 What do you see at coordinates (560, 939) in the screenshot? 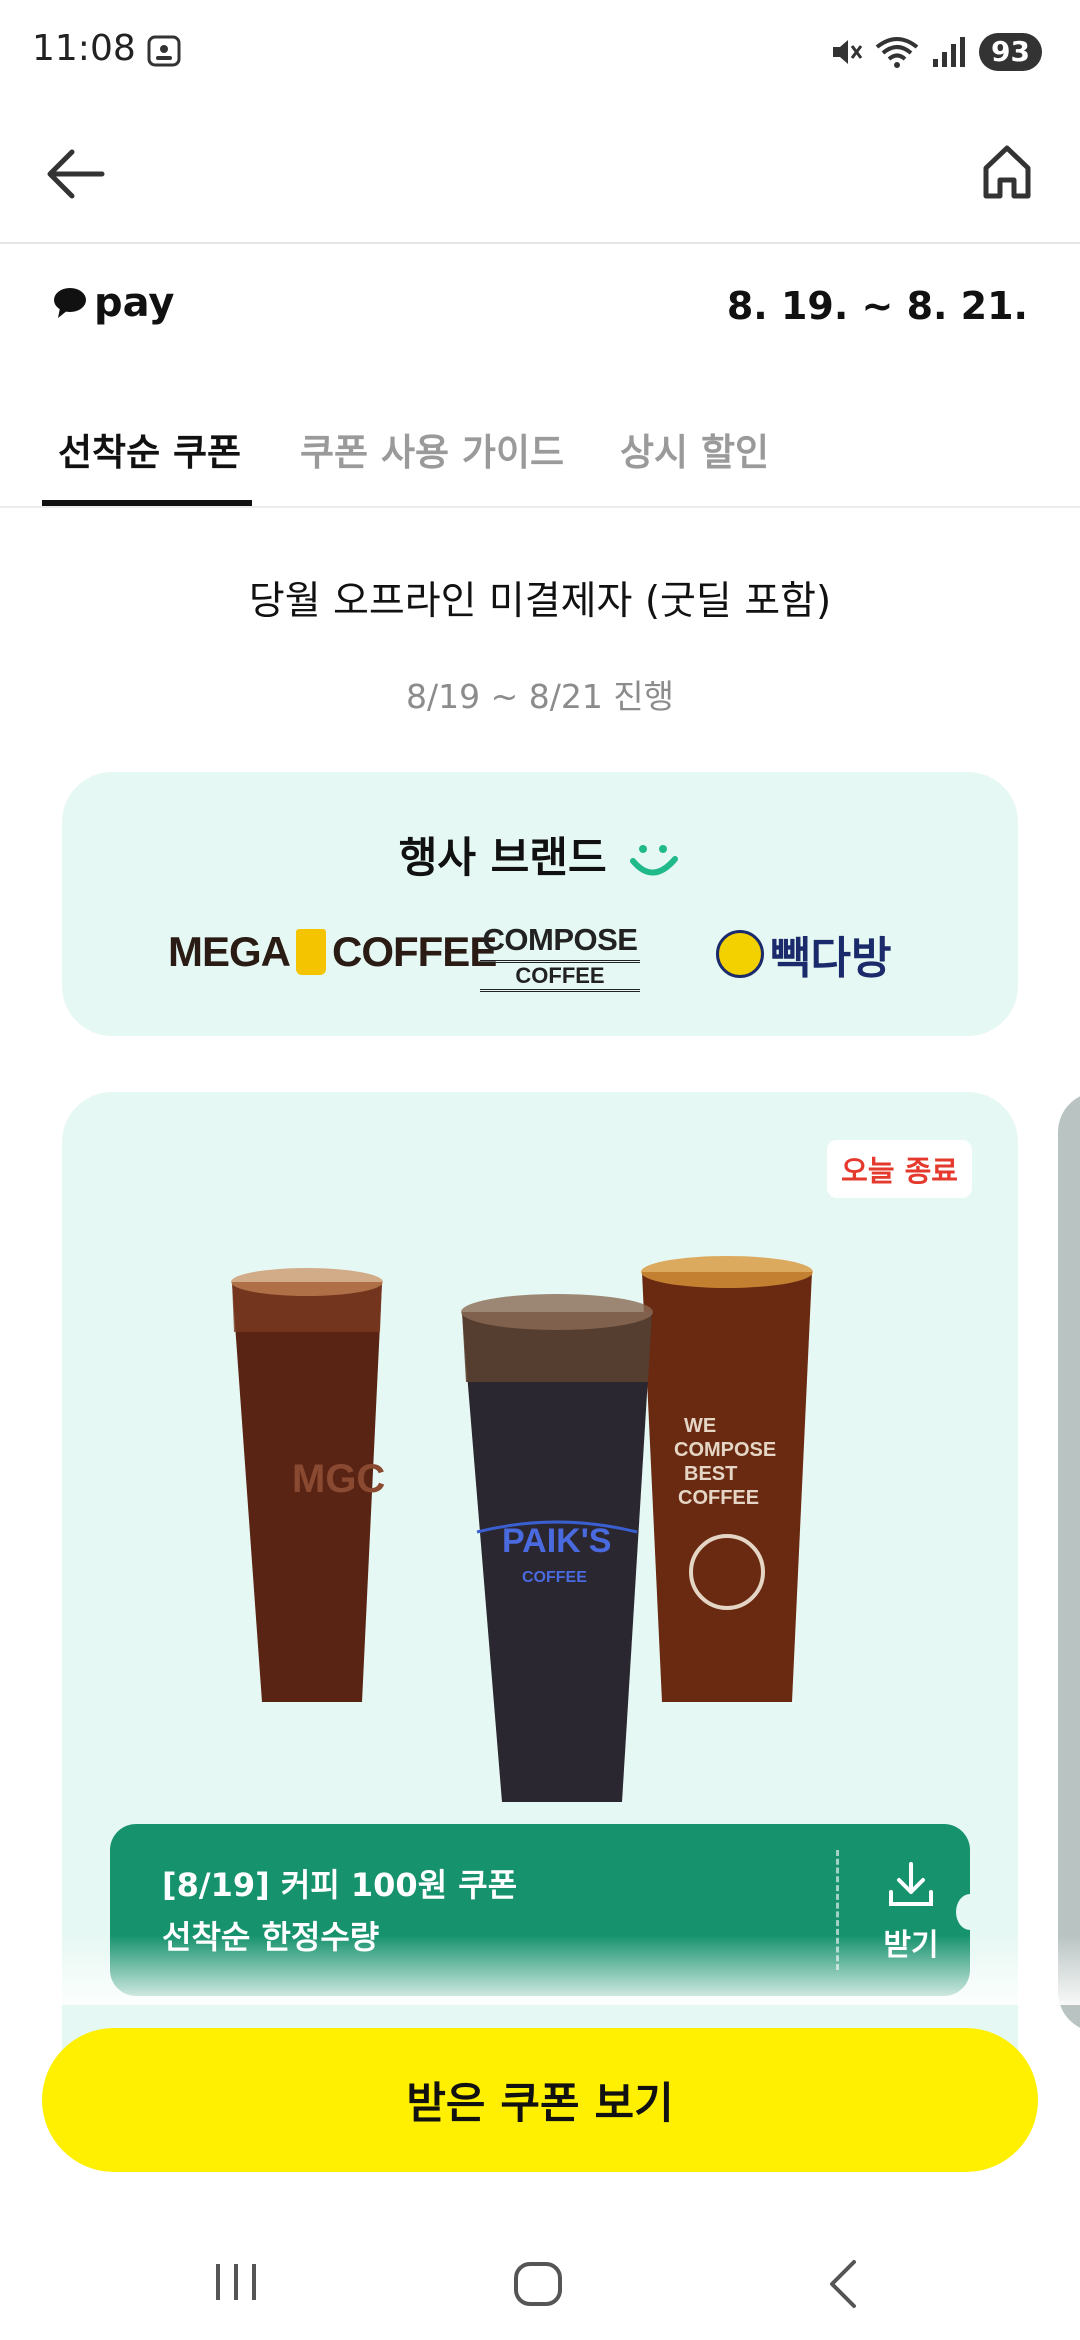
I see `compose-text: COMPOSE` at bounding box center [560, 939].